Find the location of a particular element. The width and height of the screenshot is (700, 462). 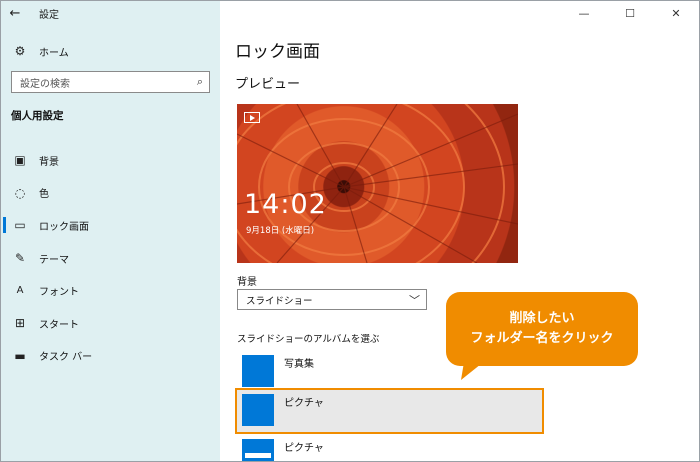

callout-line-1: 削除したい is located at coordinates (542, 318).